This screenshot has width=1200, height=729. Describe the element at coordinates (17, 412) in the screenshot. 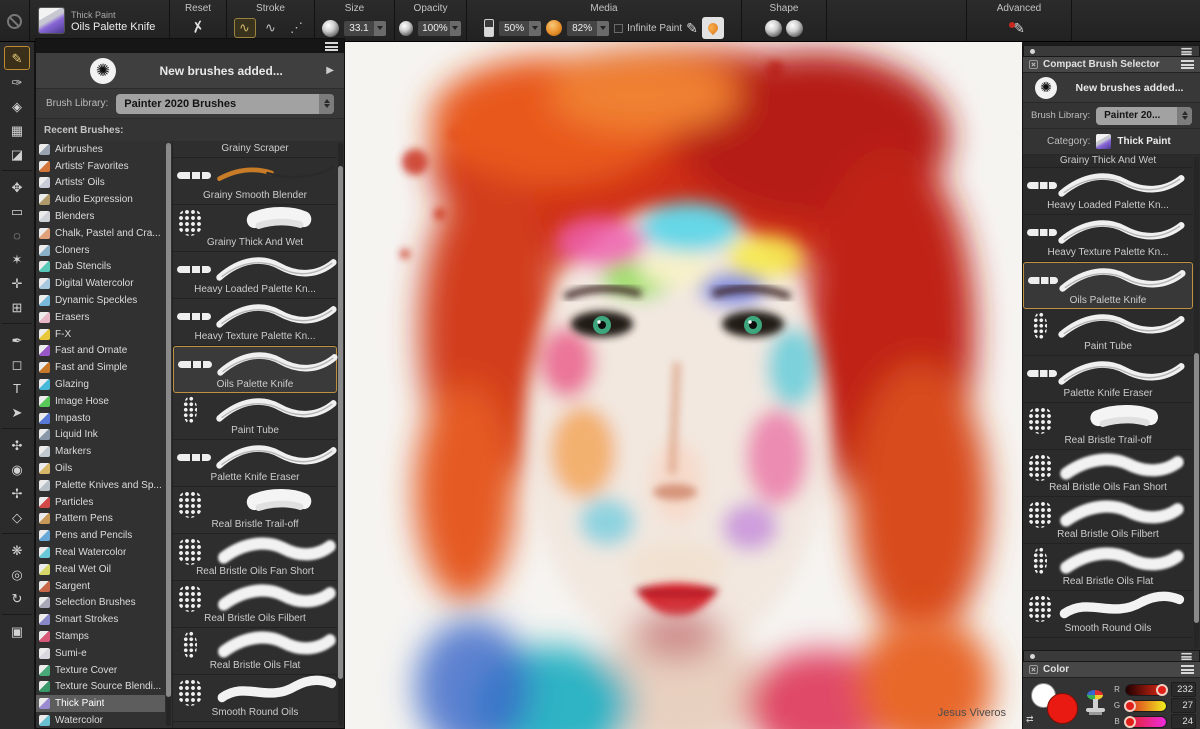

I see `shape-select-tool: ➤` at that location.